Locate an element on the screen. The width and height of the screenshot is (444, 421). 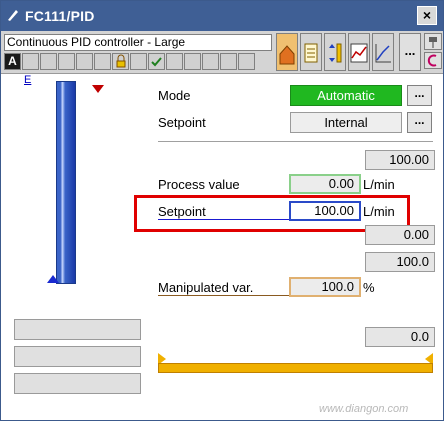
pin-icon is located at coordinates (433, 42).